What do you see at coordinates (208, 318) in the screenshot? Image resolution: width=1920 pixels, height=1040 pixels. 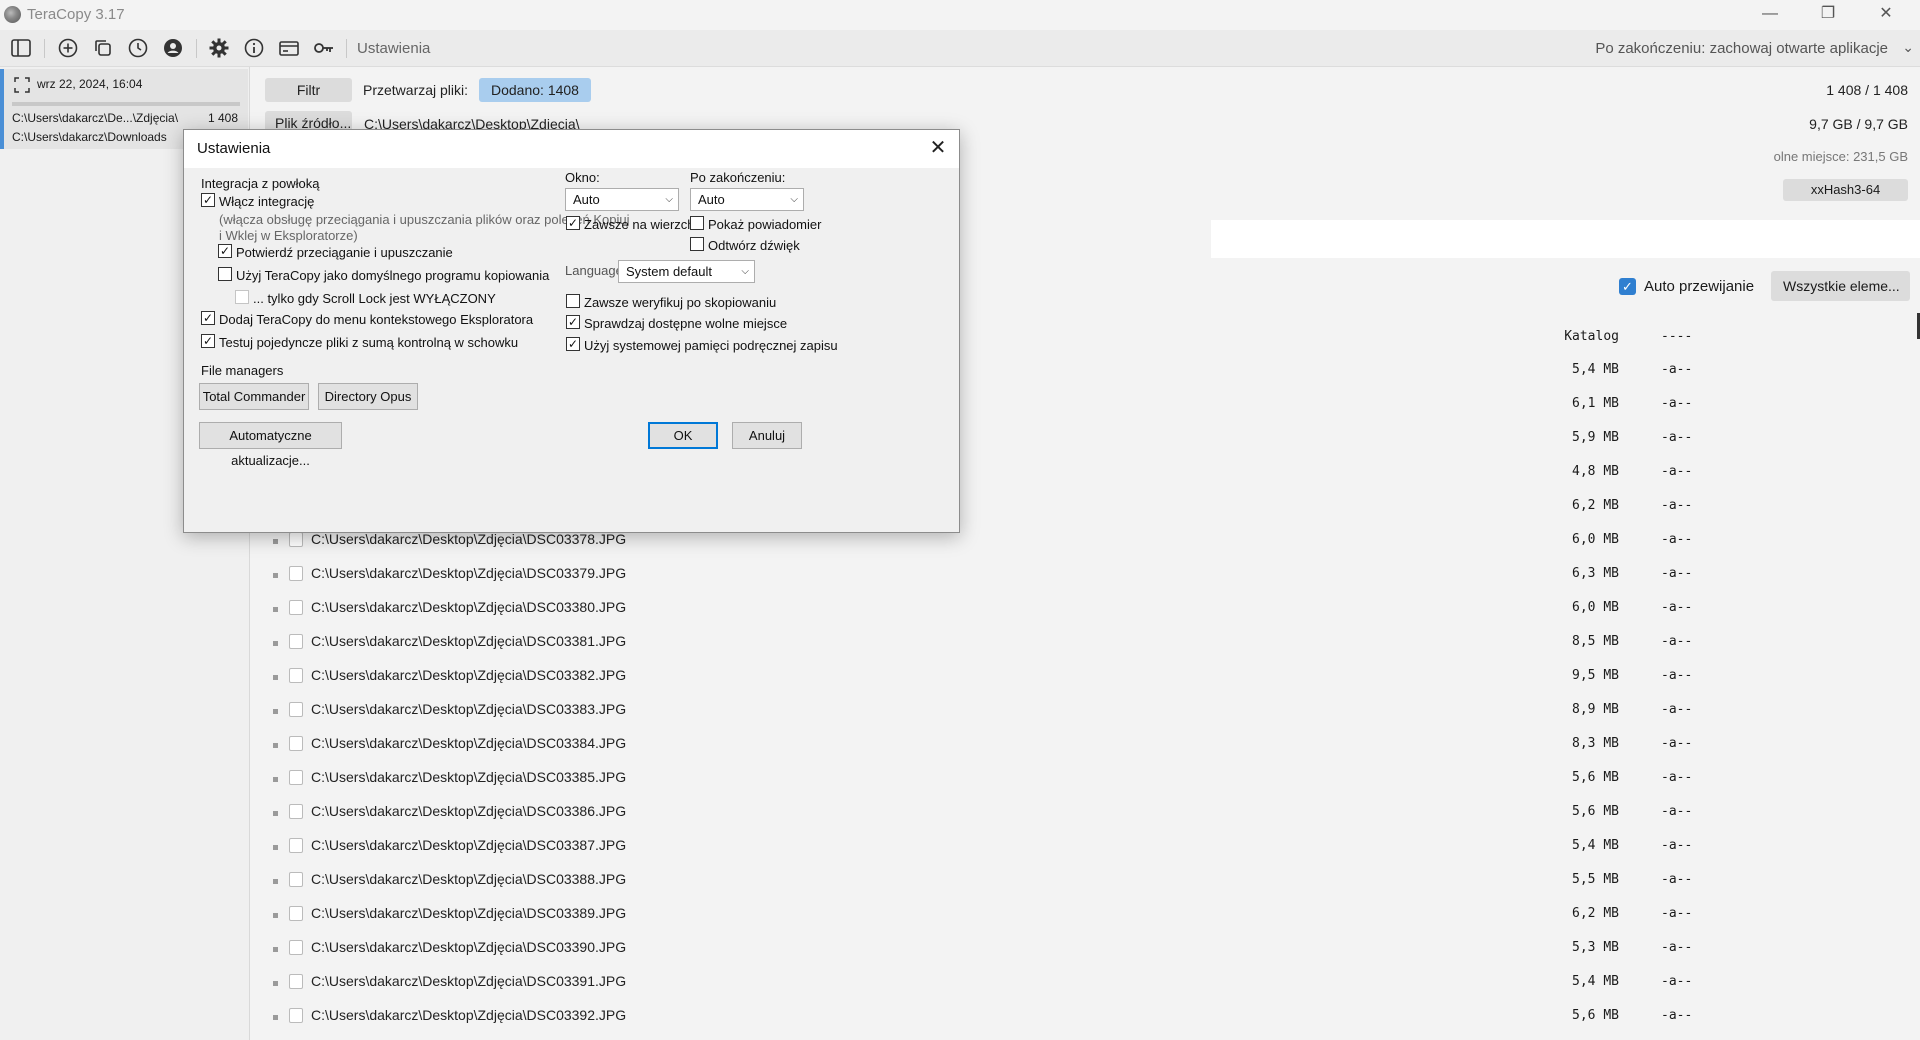 I see `context-menu-checkbox: ✓` at bounding box center [208, 318].